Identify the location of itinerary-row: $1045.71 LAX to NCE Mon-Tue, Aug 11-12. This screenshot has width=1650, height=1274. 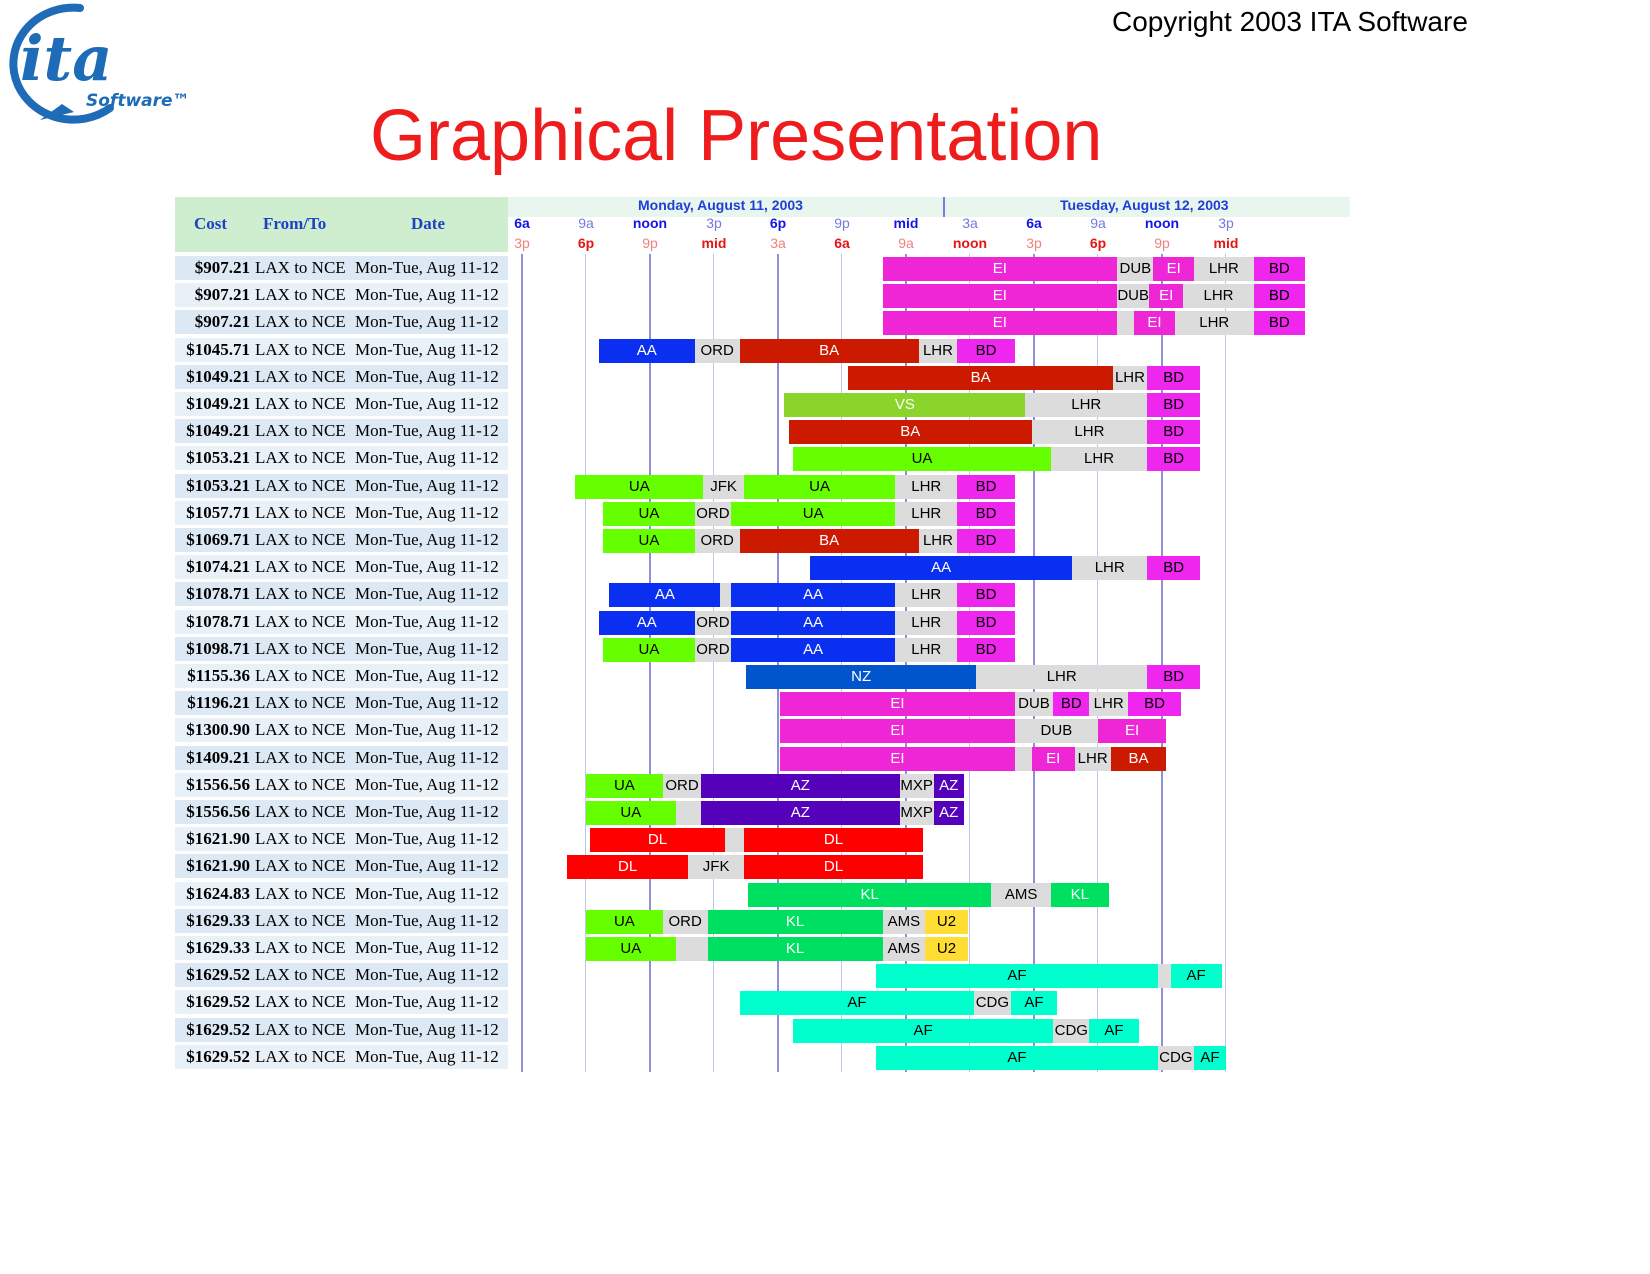
(341, 349).